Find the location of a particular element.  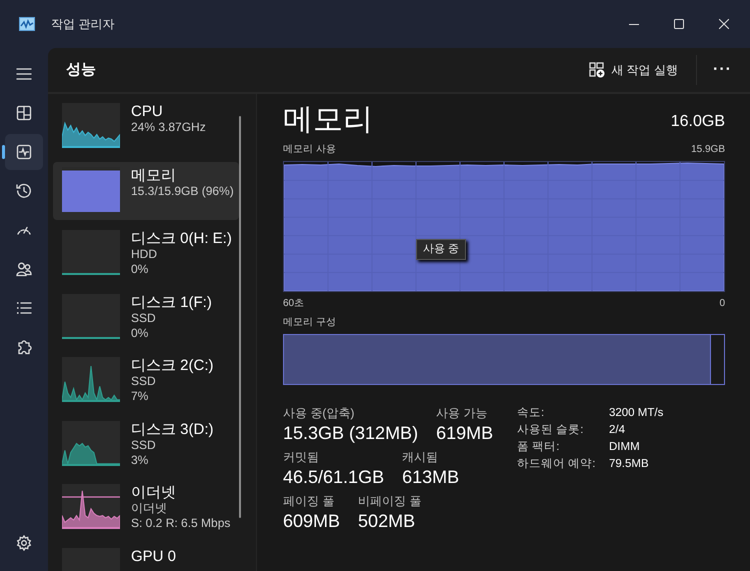

axis-label: 60초 is located at coordinates (293, 304).